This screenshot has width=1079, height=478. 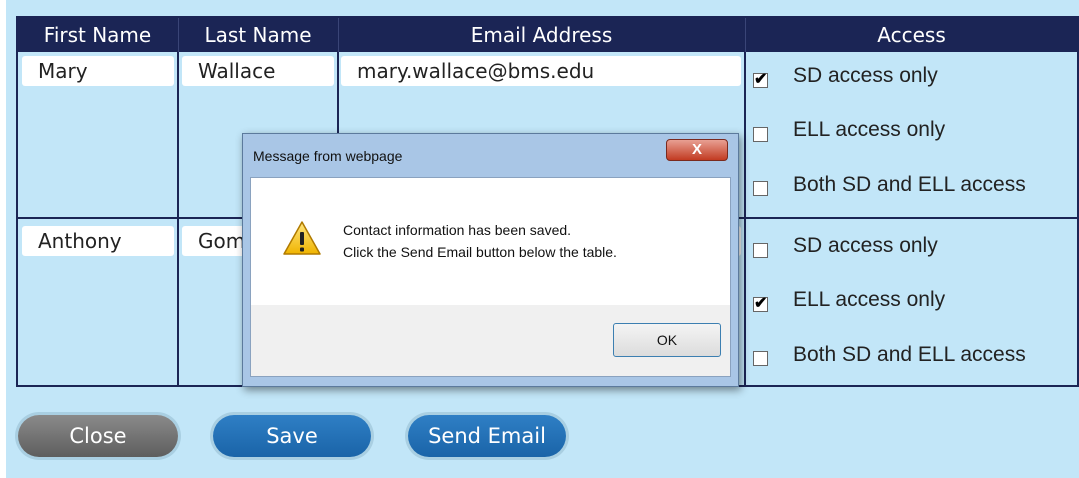 I want to click on dialog-close-button: X, so click(x=697, y=150).